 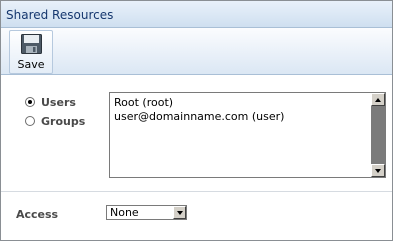 I want to click on list-scrollbar, so click(x=378, y=135).